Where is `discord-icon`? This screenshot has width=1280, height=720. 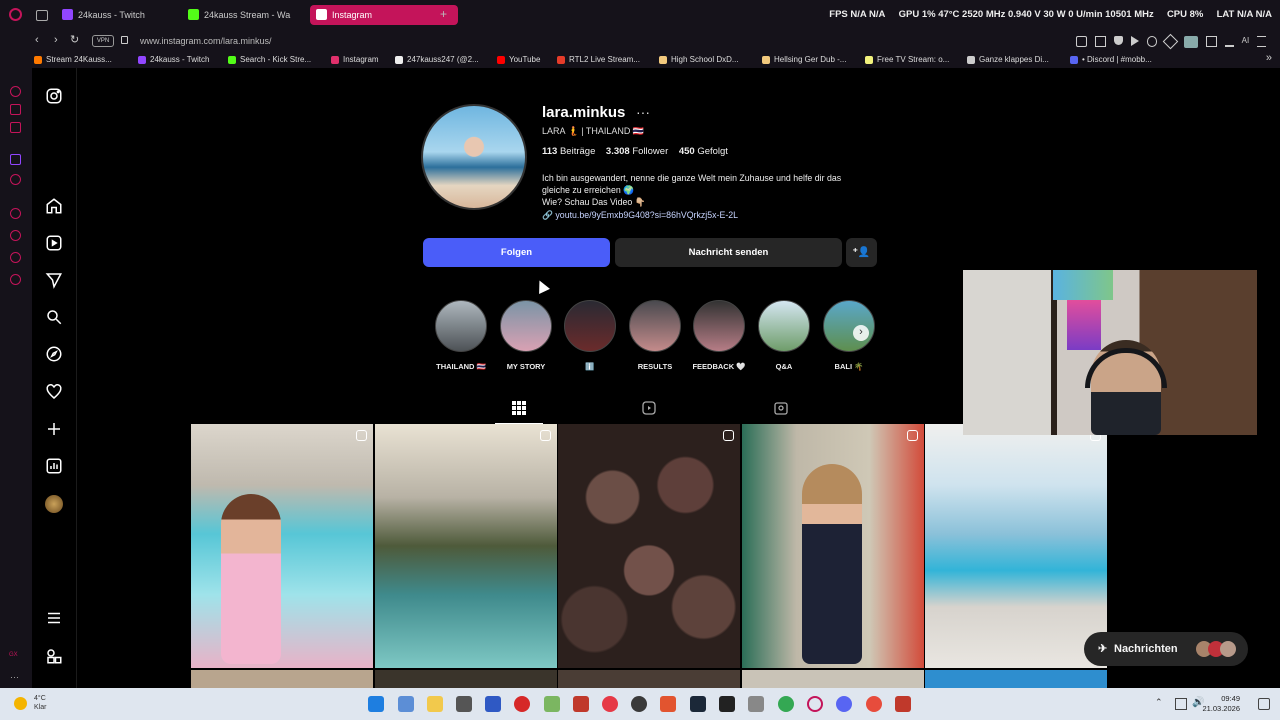
discord-icon is located at coordinates (844, 704).